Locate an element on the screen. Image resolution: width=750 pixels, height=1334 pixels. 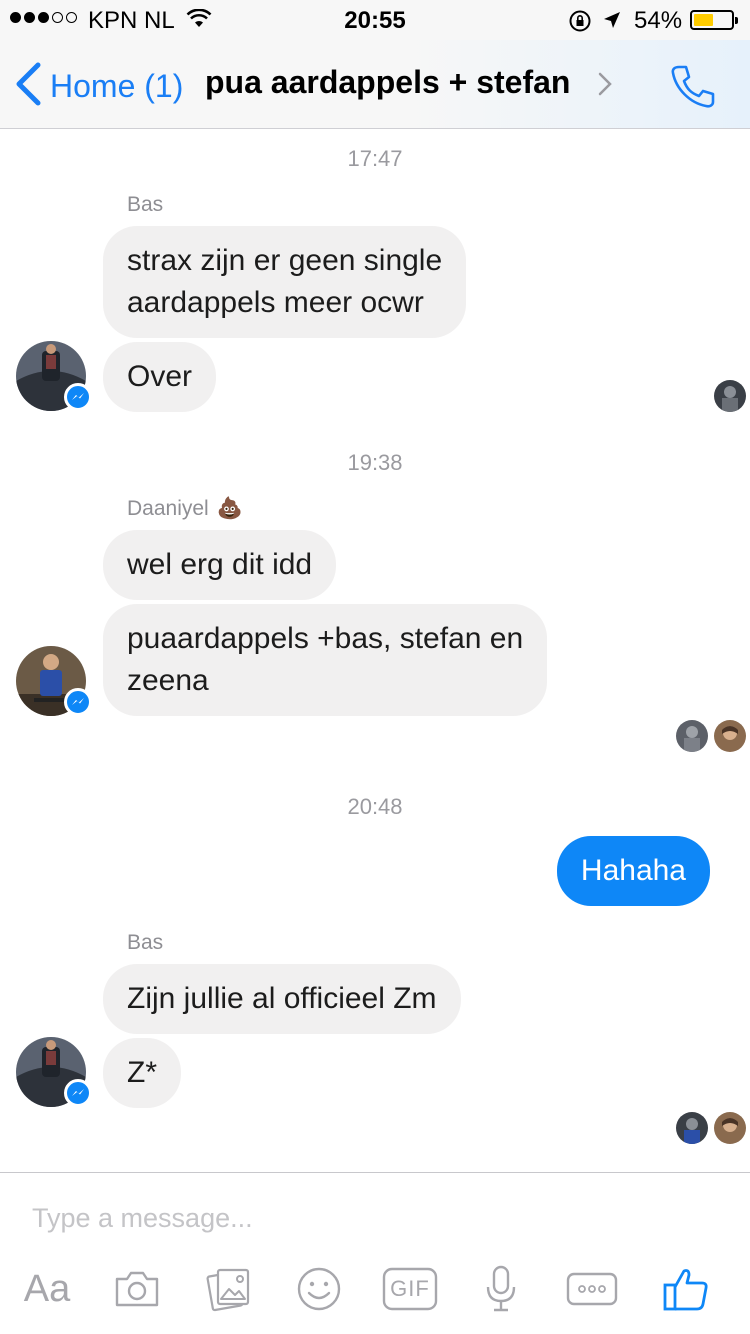
status-bar: KPN NL 20:55 54% is located at coordinates (375, 20).